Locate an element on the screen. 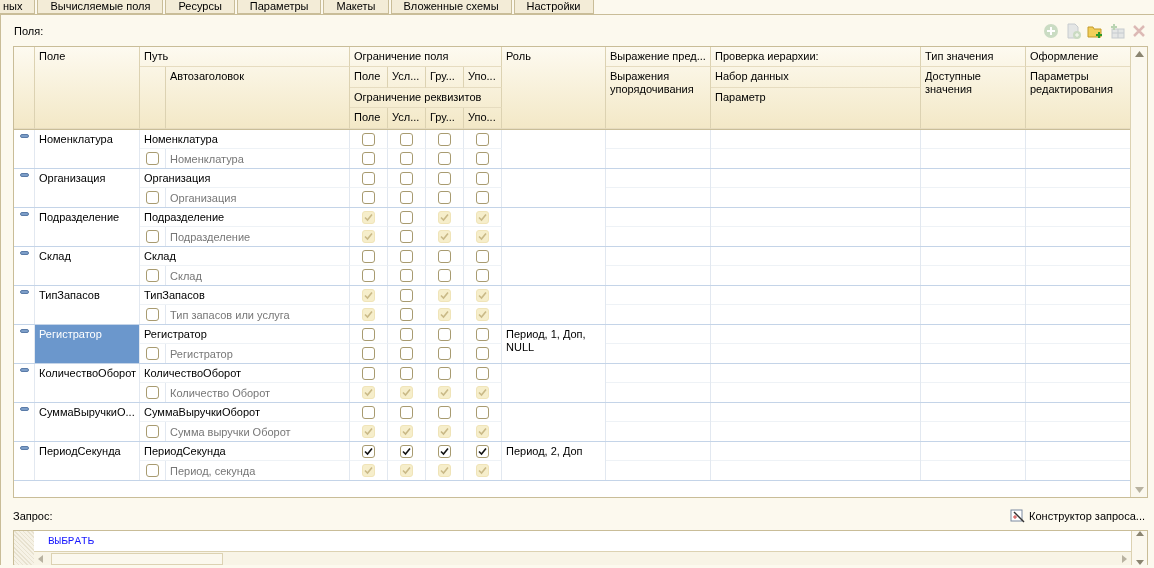  tab: Макеты is located at coordinates (356, 7).